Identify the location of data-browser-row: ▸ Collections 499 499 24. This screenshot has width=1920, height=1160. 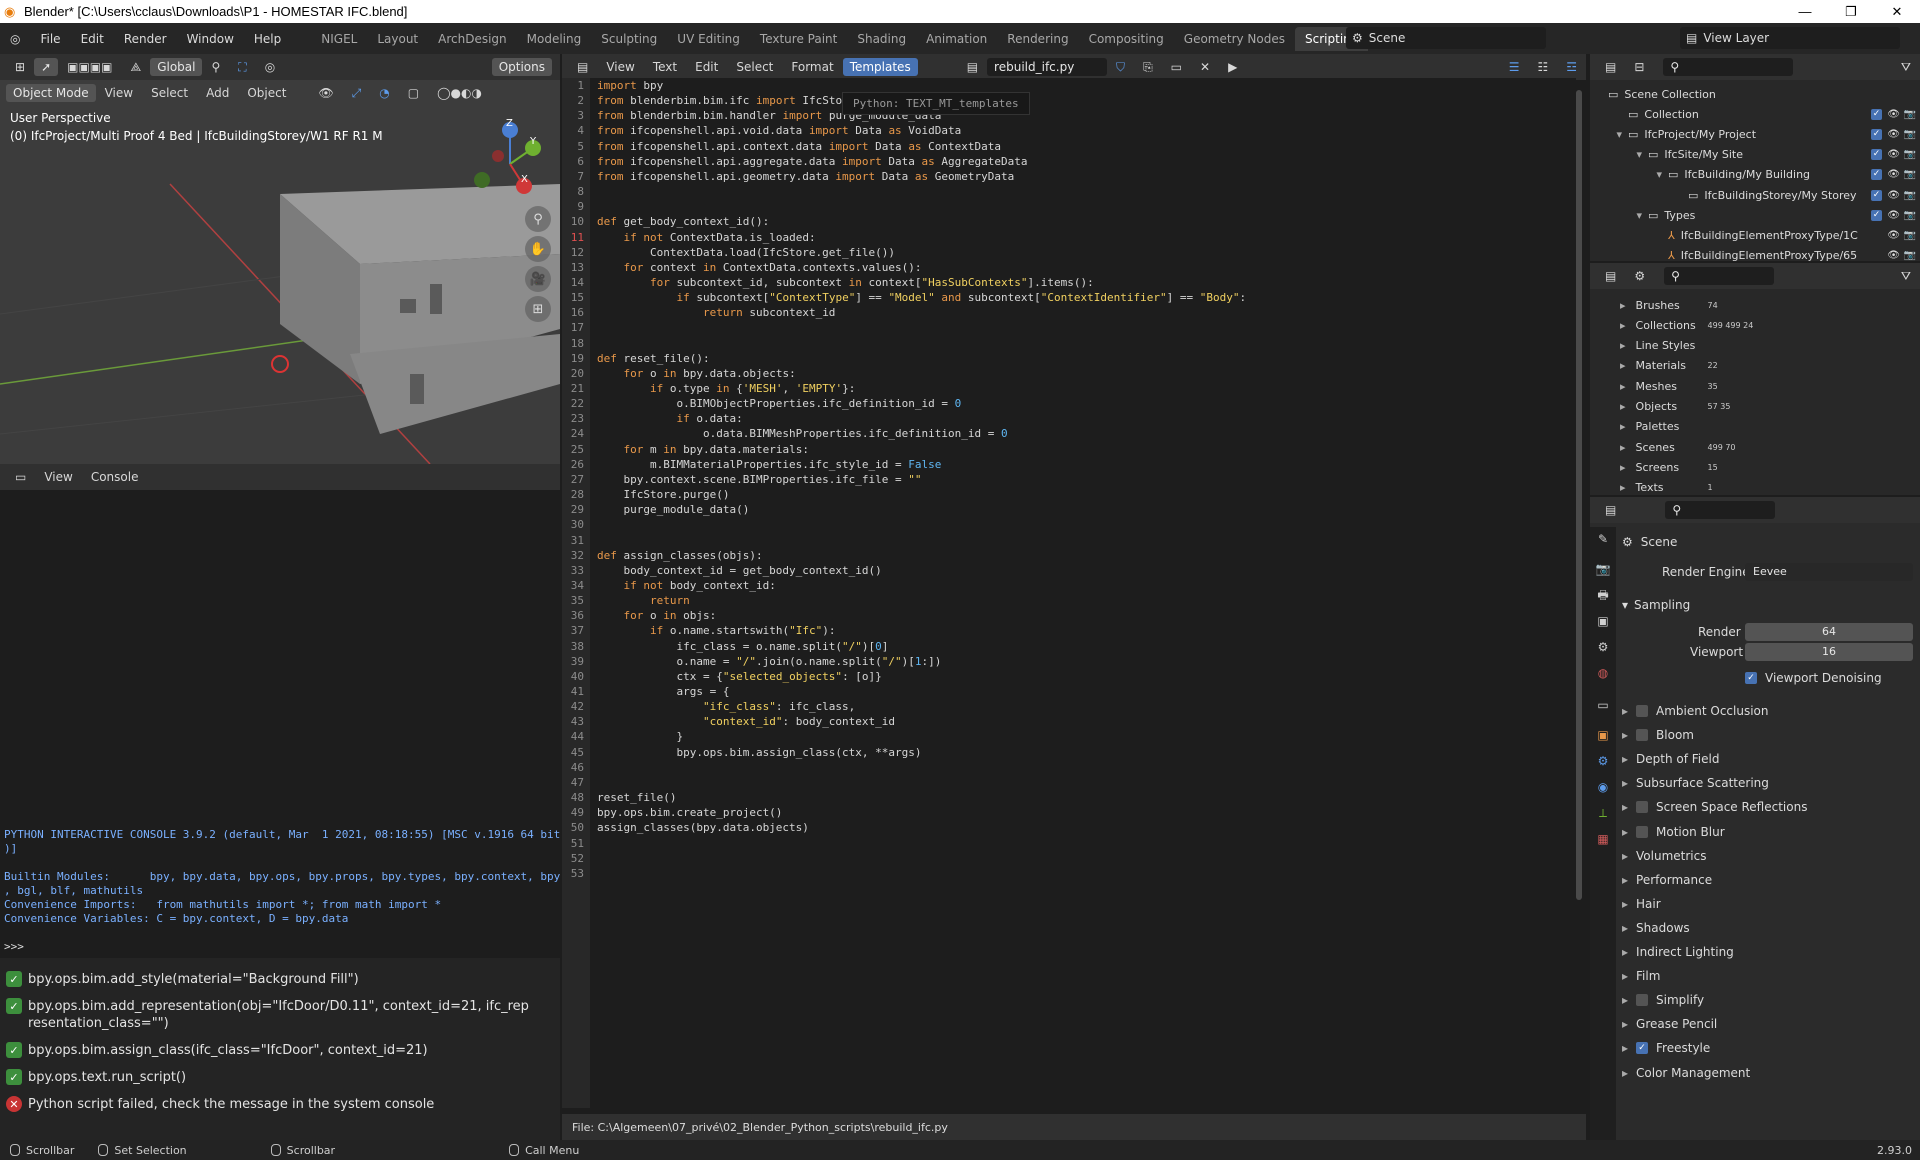
(1671, 325).